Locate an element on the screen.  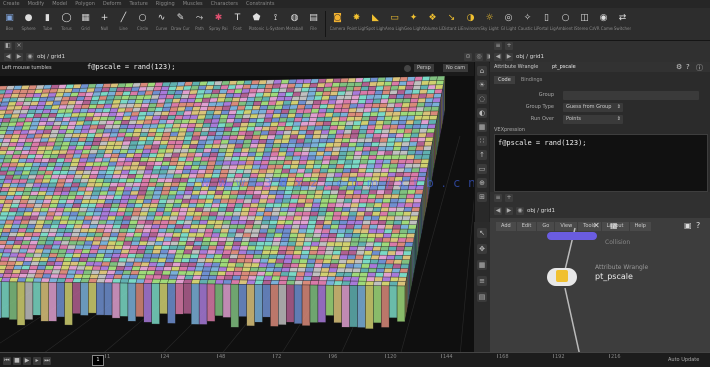
display-lock-icon: ⌂ is located at coordinates (482, 71).